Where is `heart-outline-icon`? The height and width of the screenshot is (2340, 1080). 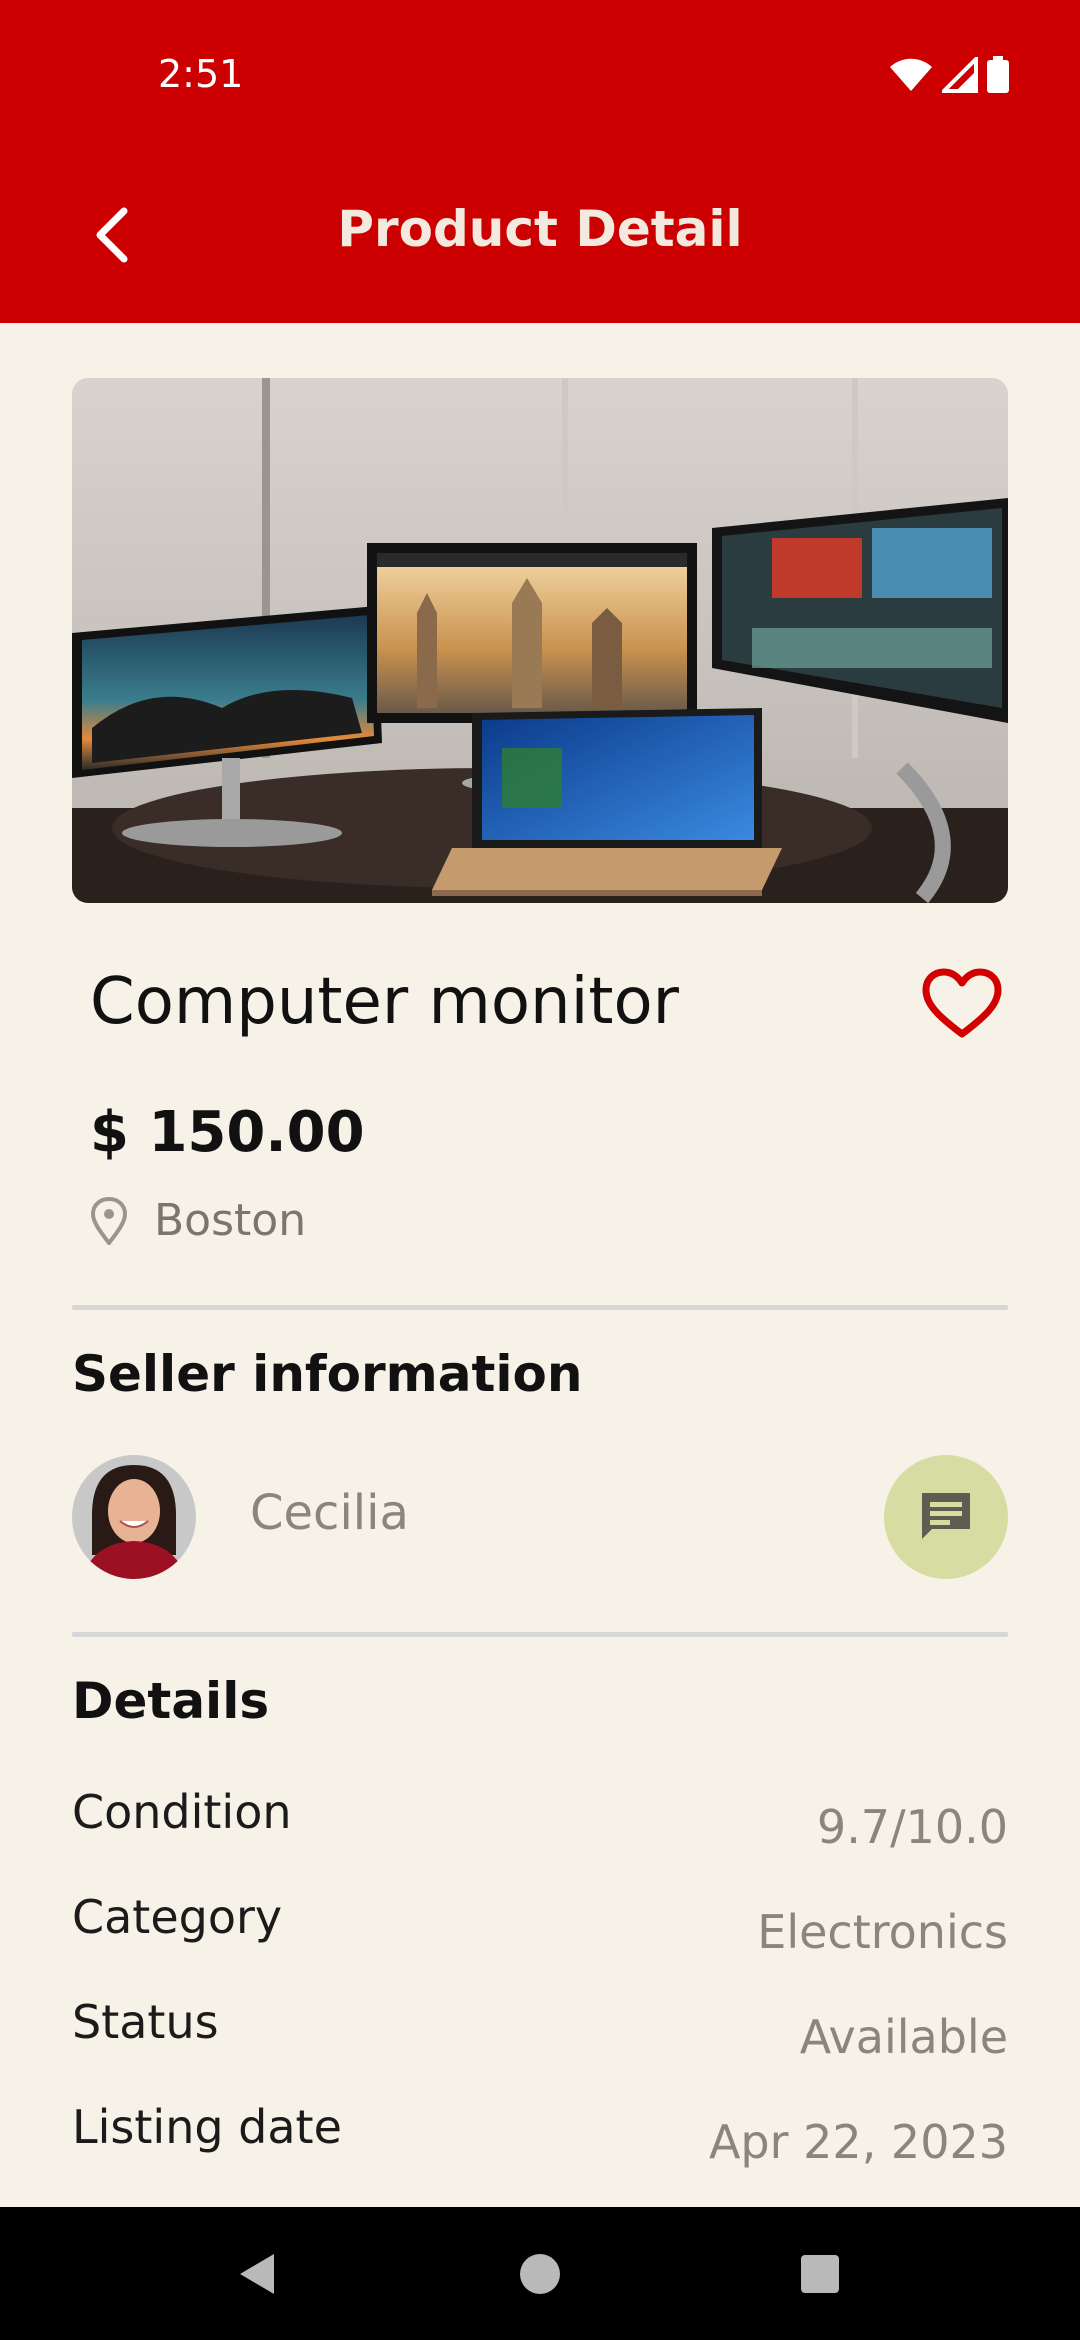 heart-outline-icon is located at coordinates (962, 1003).